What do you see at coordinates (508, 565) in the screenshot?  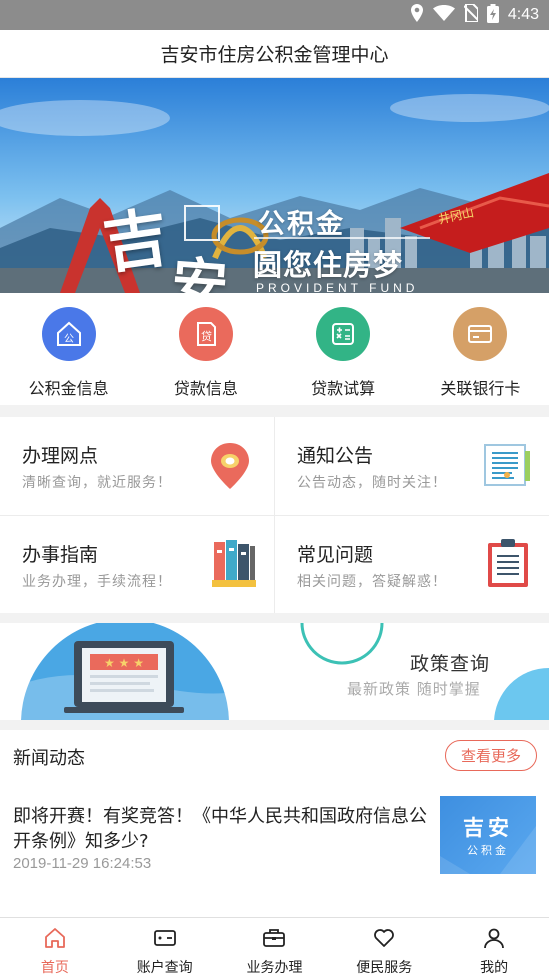 I see `clipboard-icon` at bounding box center [508, 565].